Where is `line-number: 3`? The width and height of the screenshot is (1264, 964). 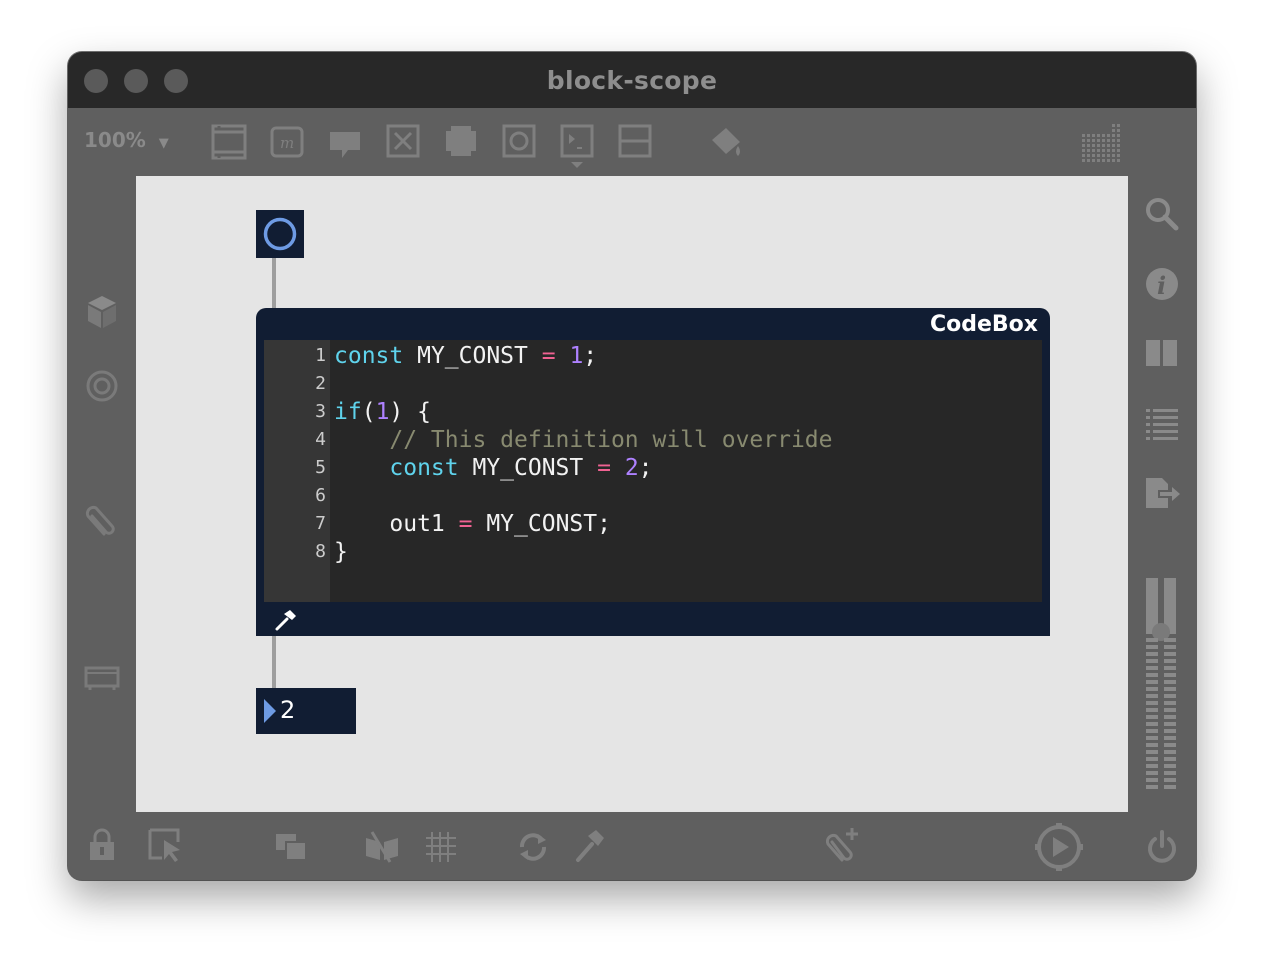
line-number: 3 is located at coordinates (320, 411).